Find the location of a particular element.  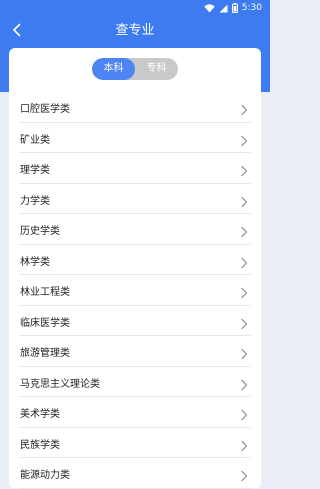

list-item: 林业工程类 is located at coordinates (135, 290).